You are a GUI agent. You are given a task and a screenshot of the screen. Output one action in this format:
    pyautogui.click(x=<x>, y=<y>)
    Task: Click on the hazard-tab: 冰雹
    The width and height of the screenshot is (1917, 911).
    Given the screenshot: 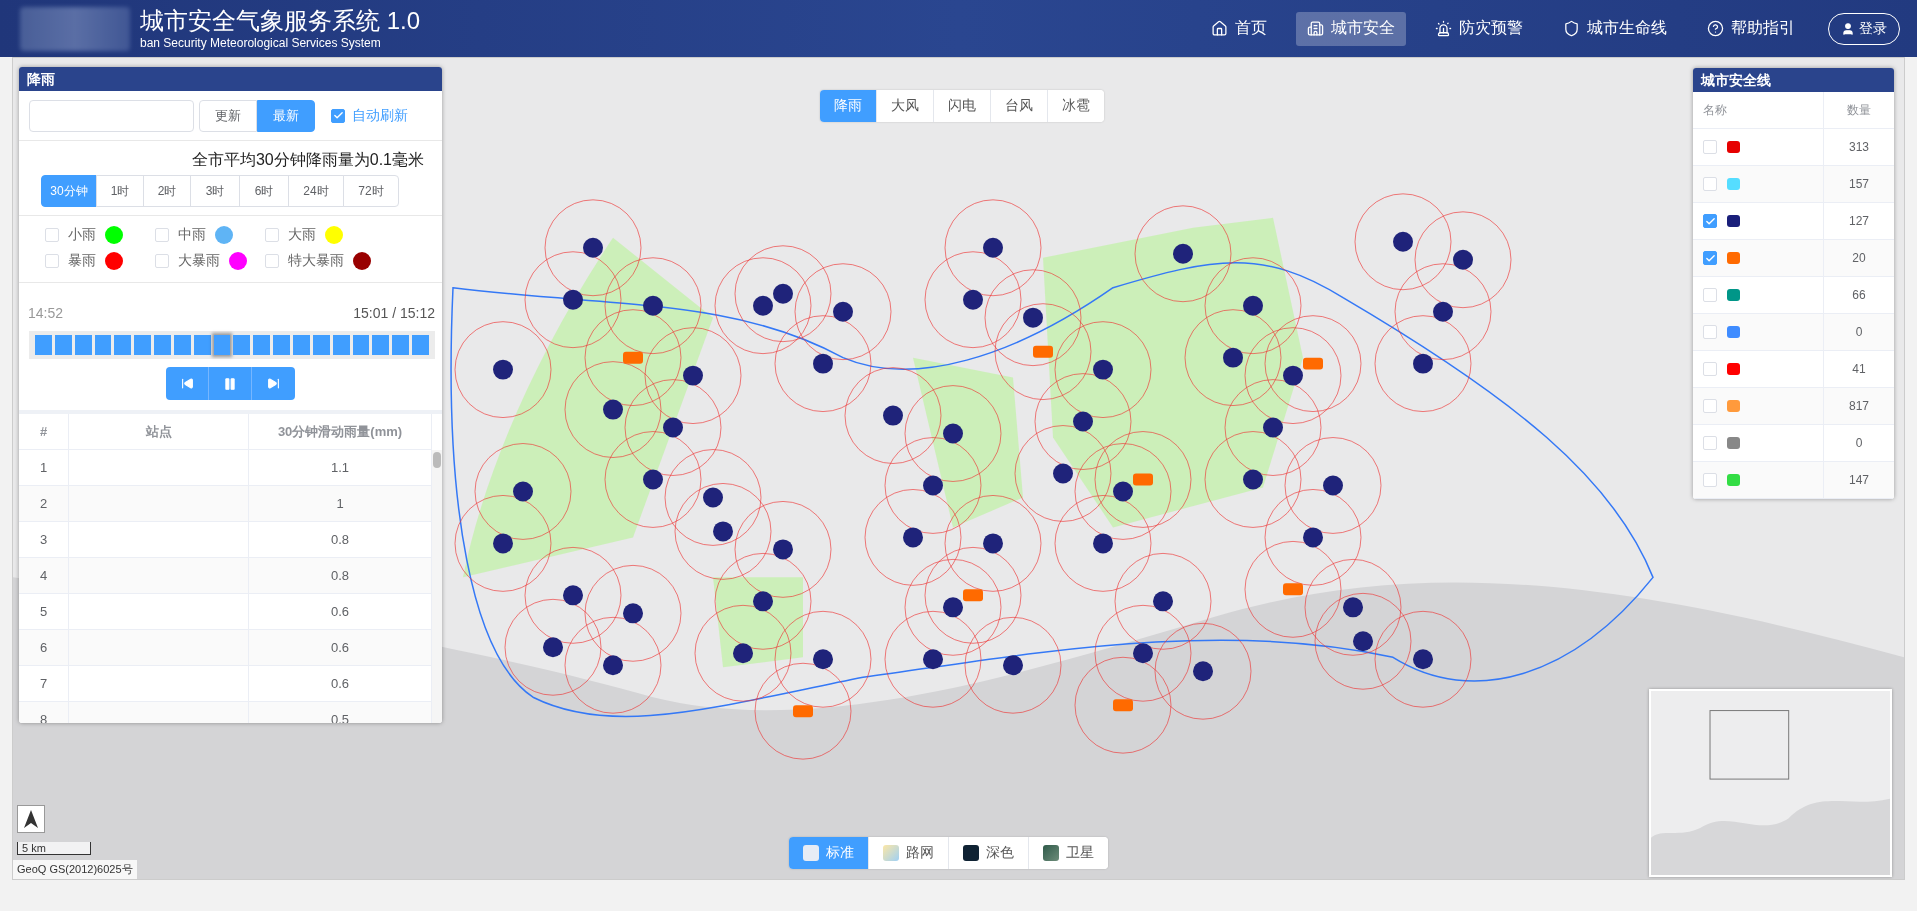 What is the action you would take?
    pyautogui.click(x=1076, y=106)
    